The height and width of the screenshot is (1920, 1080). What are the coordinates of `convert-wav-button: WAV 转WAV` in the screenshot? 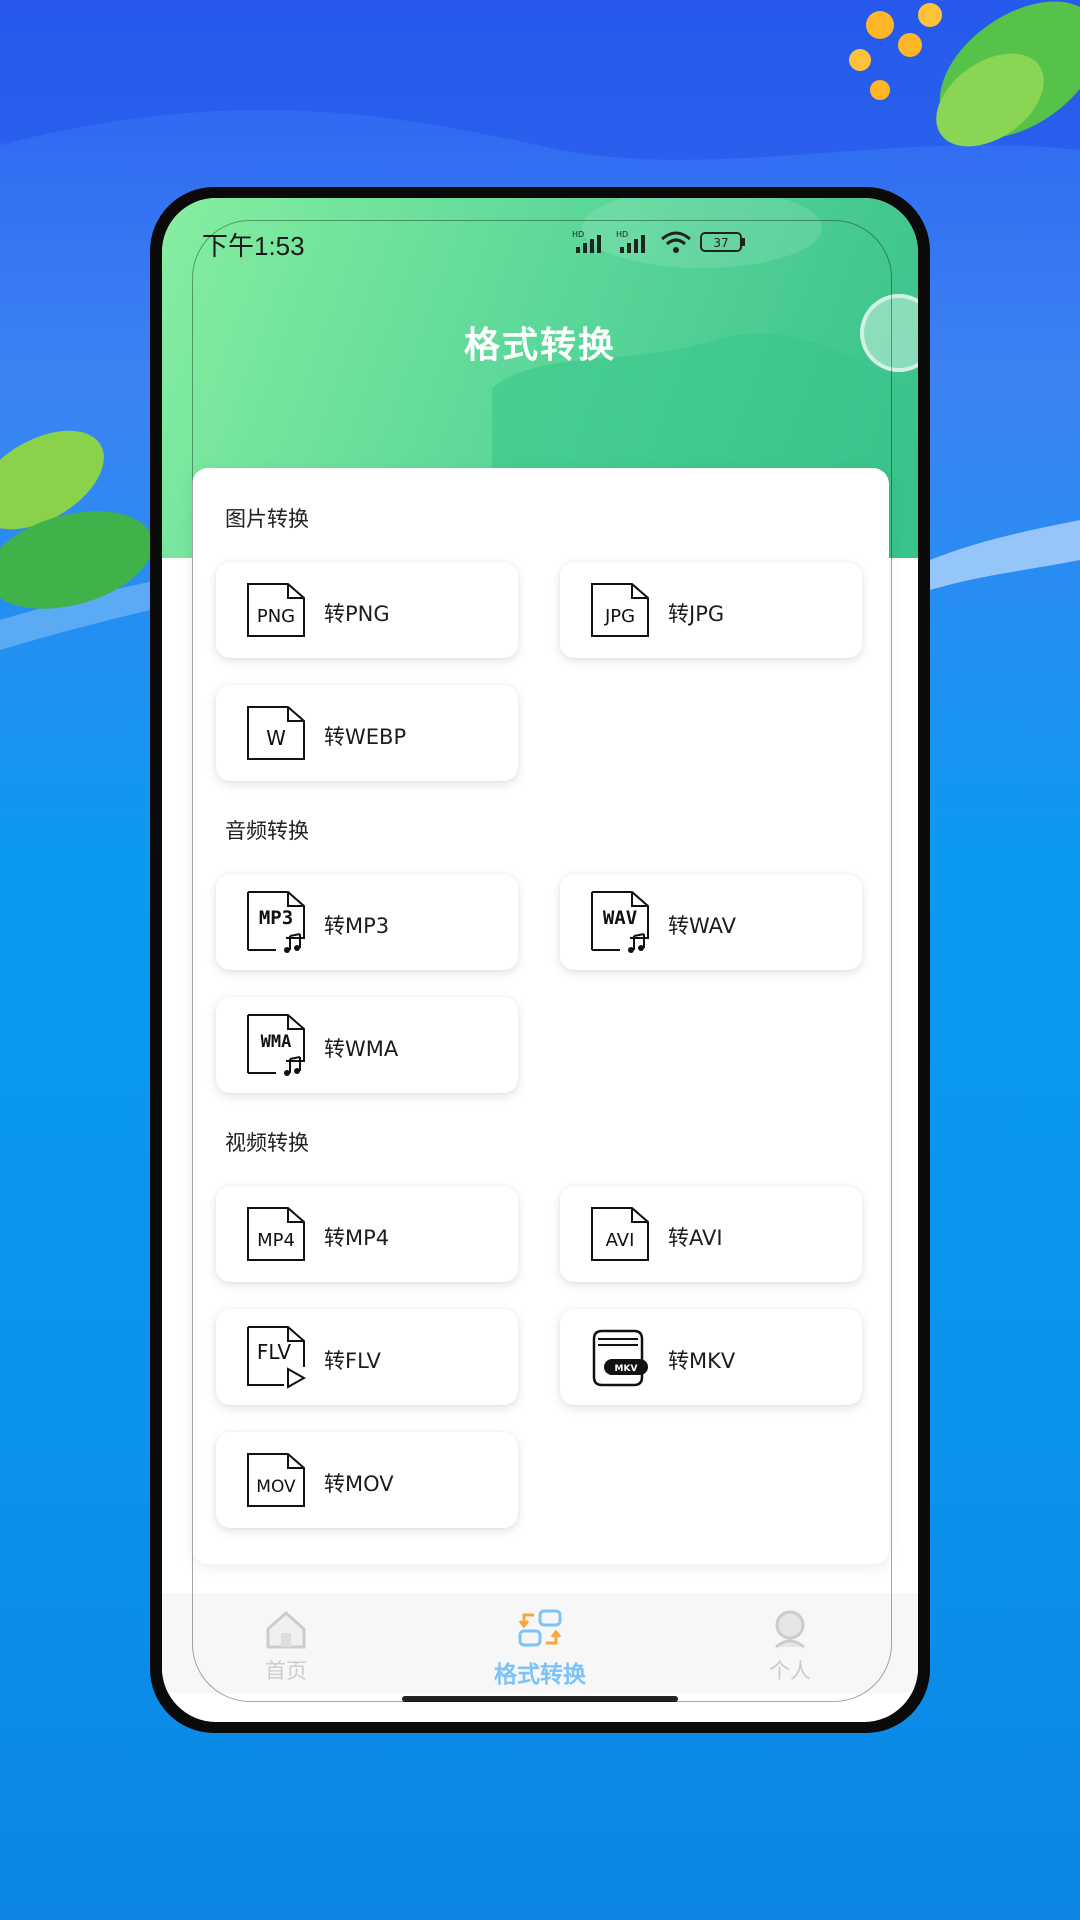 It's located at (711, 922).